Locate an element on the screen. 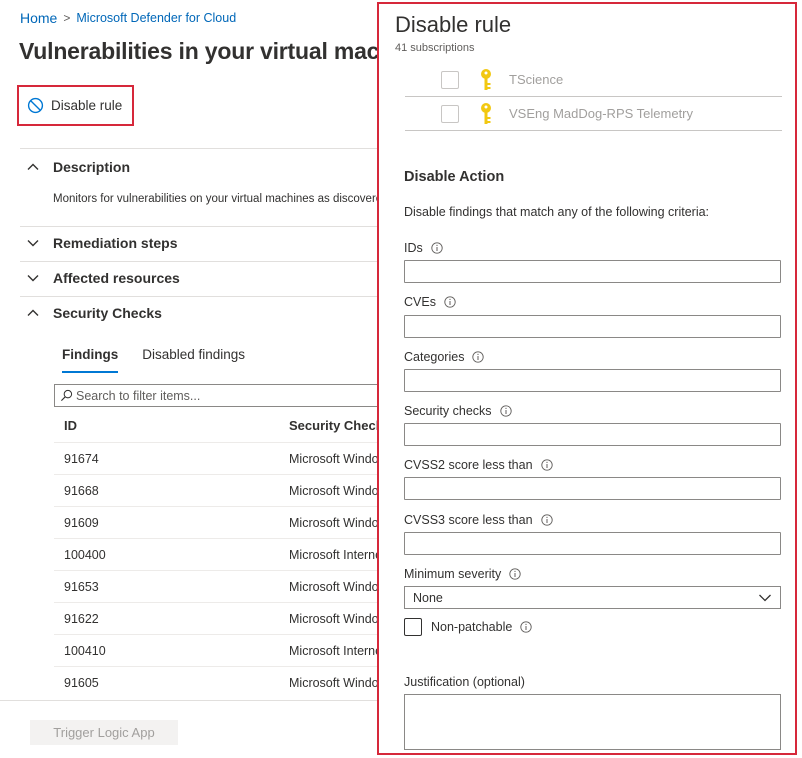  disable-rule-button: Disable rule is located at coordinates (75, 105).